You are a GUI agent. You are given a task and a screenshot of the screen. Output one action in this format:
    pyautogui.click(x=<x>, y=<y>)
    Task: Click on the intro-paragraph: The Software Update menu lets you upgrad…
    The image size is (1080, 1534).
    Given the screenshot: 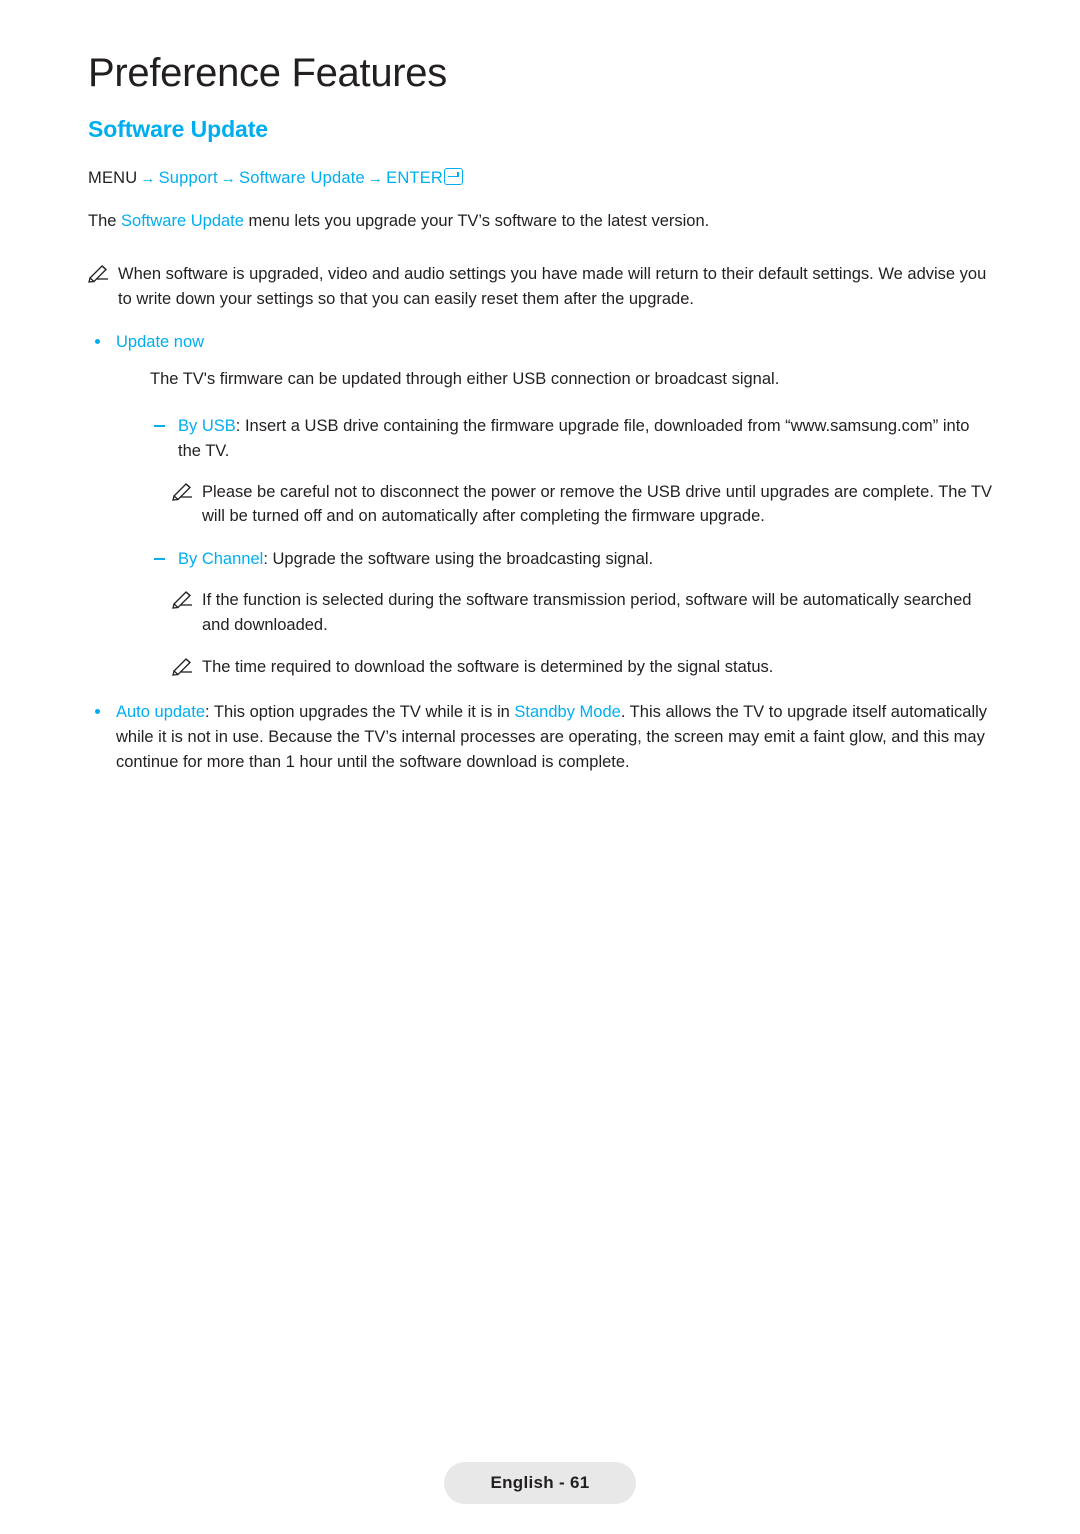 What is the action you would take?
    pyautogui.click(x=540, y=222)
    